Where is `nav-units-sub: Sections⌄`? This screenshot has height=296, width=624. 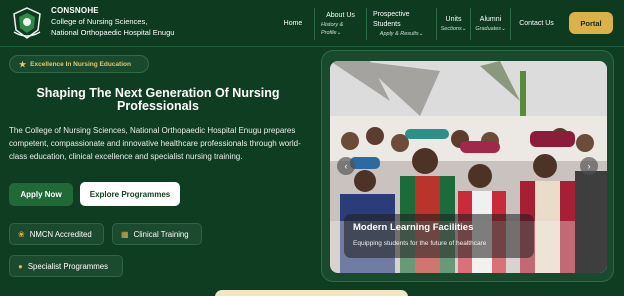
nav-units-sub: Sections⌄ is located at coordinates (453, 29).